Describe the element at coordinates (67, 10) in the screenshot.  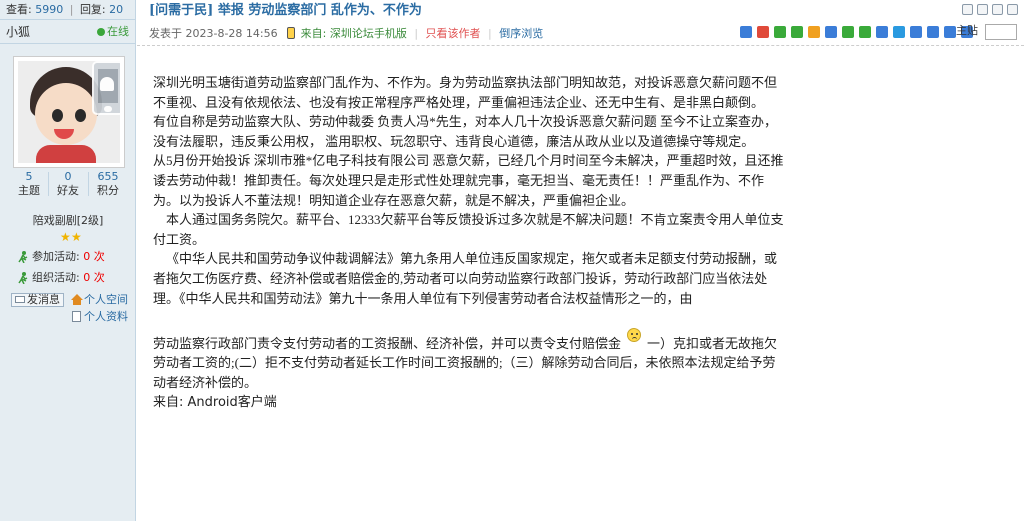
I see `thread-stats: 查看: 5990 | 回复: 20` at that location.